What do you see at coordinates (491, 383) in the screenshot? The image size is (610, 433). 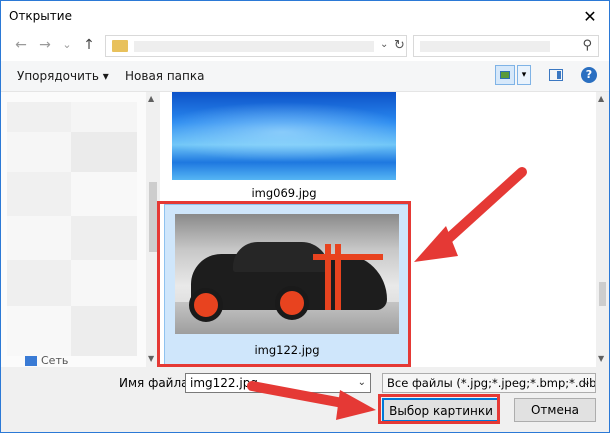 I see `filetype-value: Все файлы (*.jpg;*.jpeg;*.bmp;*.dib;*.p` at bounding box center [491, 383].